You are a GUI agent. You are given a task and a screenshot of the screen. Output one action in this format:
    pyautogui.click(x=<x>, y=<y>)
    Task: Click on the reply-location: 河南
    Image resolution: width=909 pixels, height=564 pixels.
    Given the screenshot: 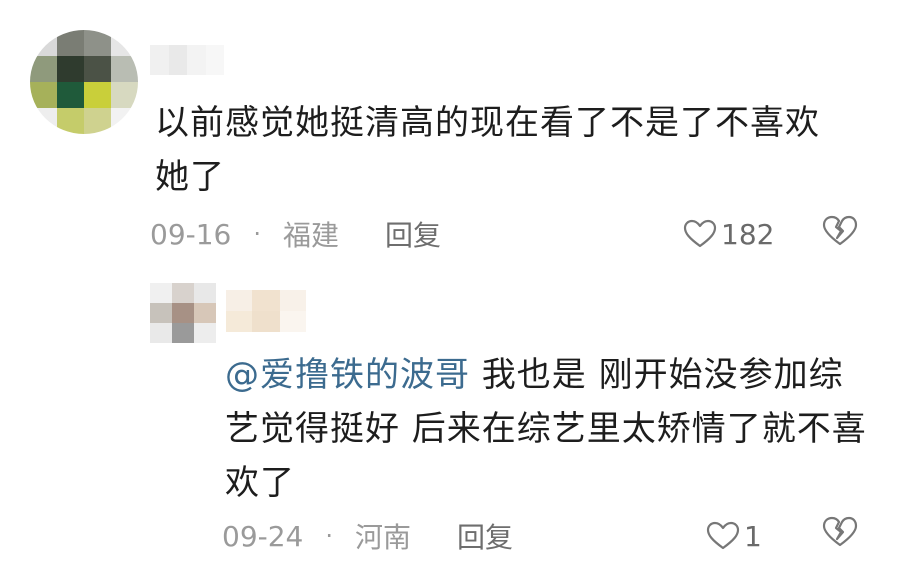 What is the action you would take?
    pyautogui.click(x=383, y=537)
    